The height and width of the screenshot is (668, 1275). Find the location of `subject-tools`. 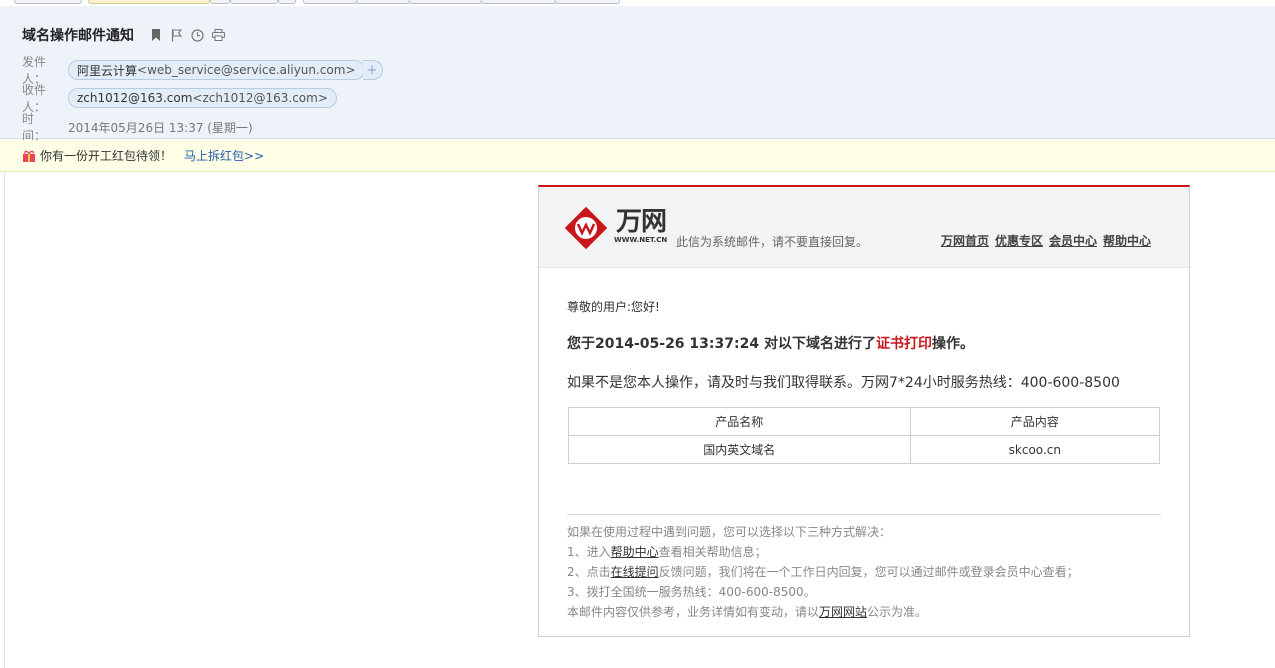

subject-tools is located at coordinates (187, 35).